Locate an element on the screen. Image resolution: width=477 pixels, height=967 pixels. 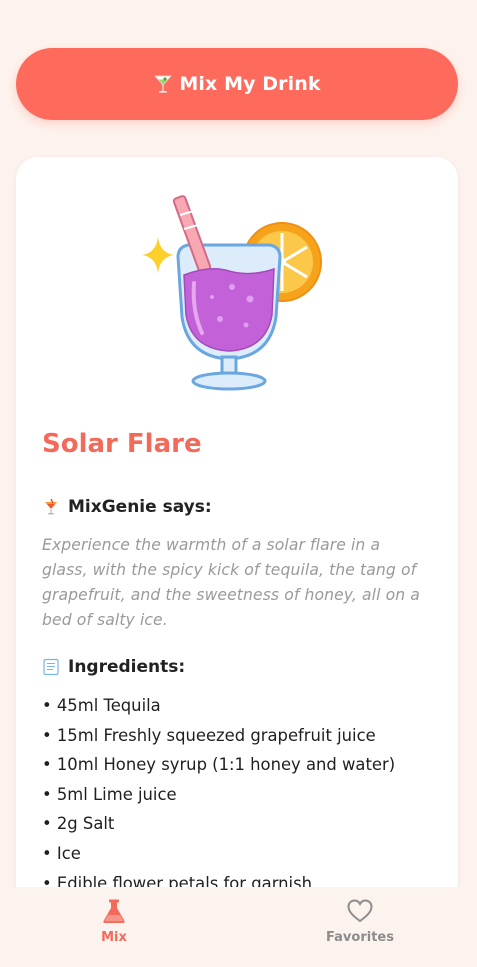
tab-favorites-label: Favorites is located at coordinates (360, 937).